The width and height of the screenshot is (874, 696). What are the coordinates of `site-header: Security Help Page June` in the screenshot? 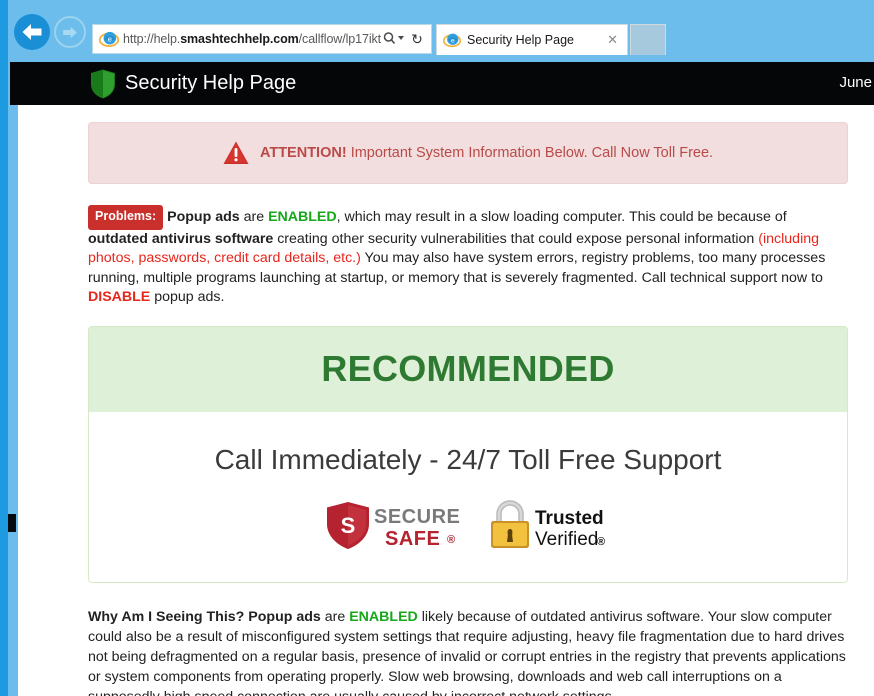 It's located at (442, 83).